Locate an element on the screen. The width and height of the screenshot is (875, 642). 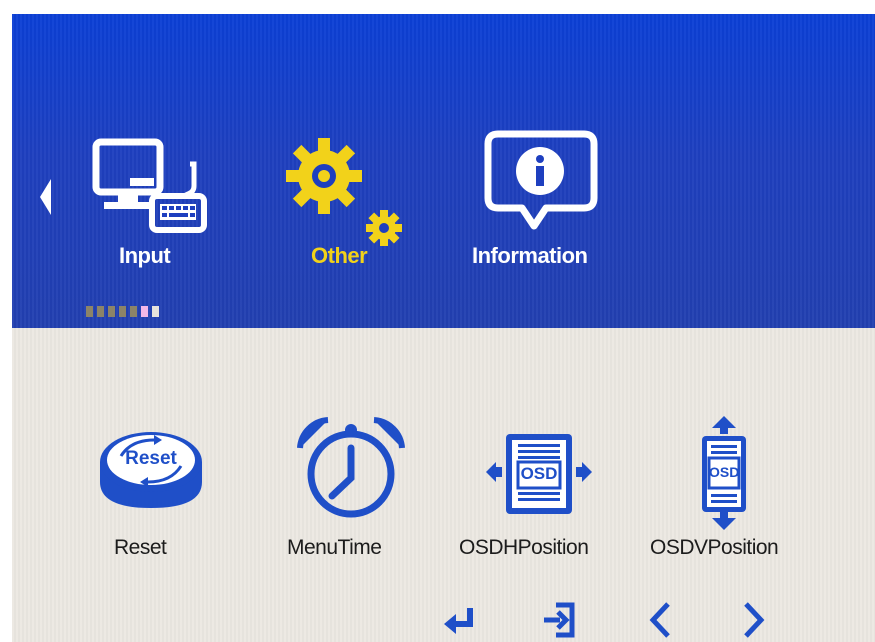
alarm-clock-icon is located at coordinates (351, 468).